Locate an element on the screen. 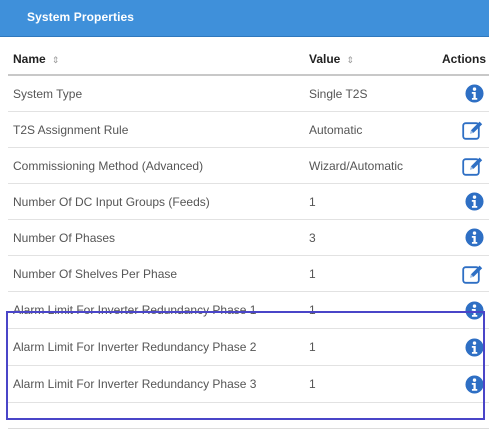  table-bottom-divider is located at coordinates (248, 428).